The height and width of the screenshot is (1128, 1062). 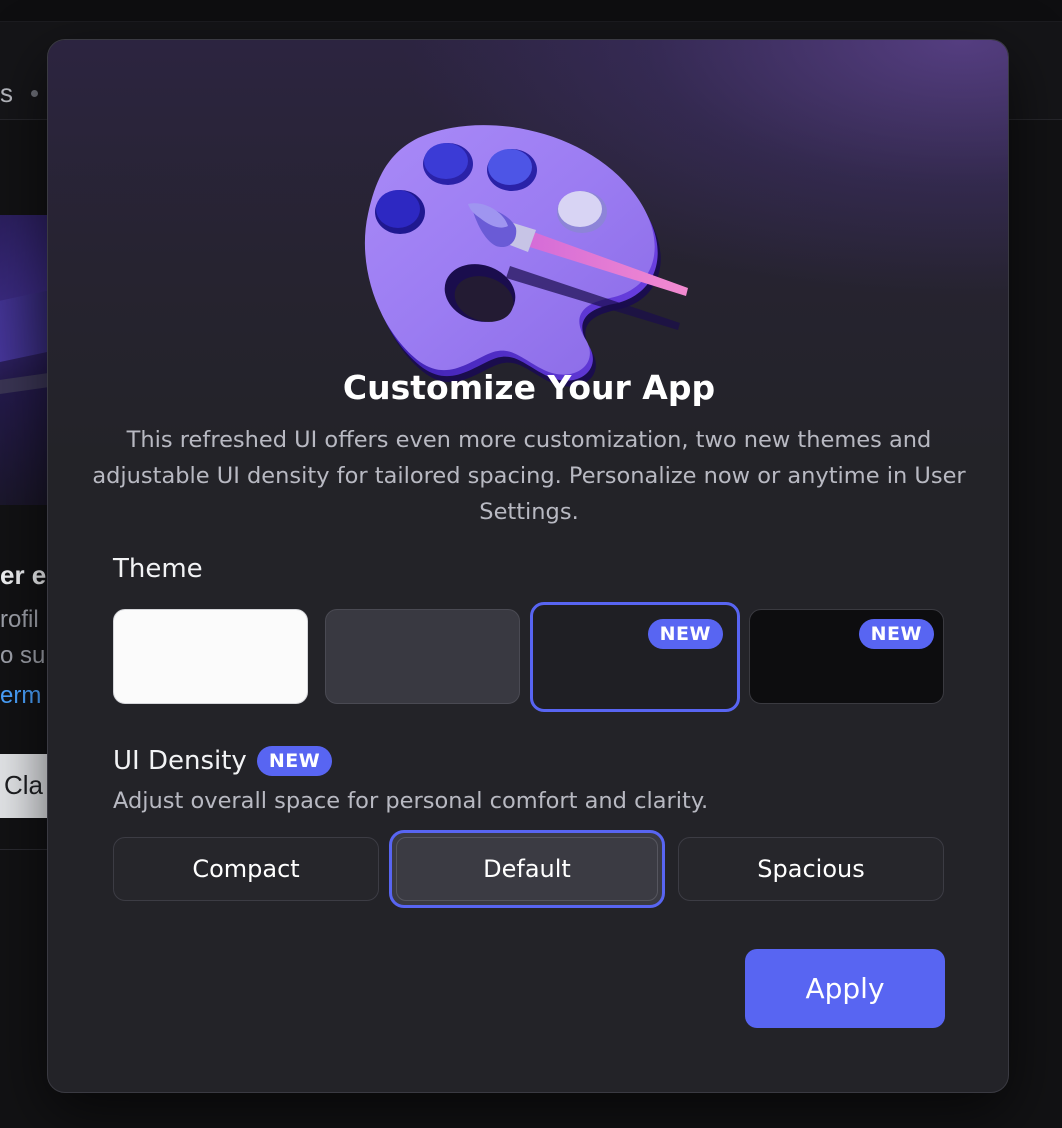 What do you see at coordinates (6, 93) in the screenshot?
I see `background-header-text: s` at bounding box center [6, 93].